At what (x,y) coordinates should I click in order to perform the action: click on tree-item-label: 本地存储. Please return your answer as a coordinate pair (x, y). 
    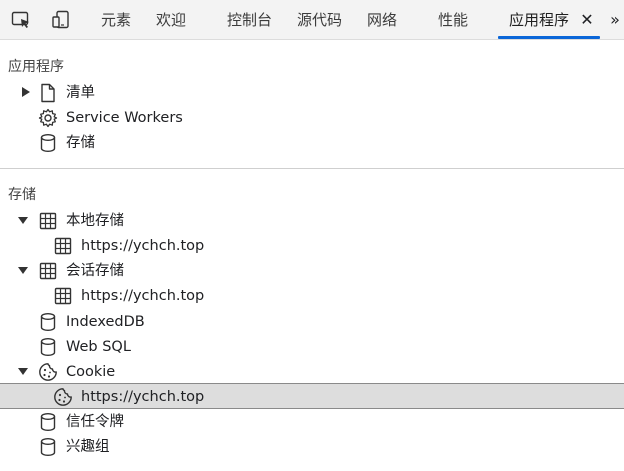
    Looking at the image, I should click on (95, 221).